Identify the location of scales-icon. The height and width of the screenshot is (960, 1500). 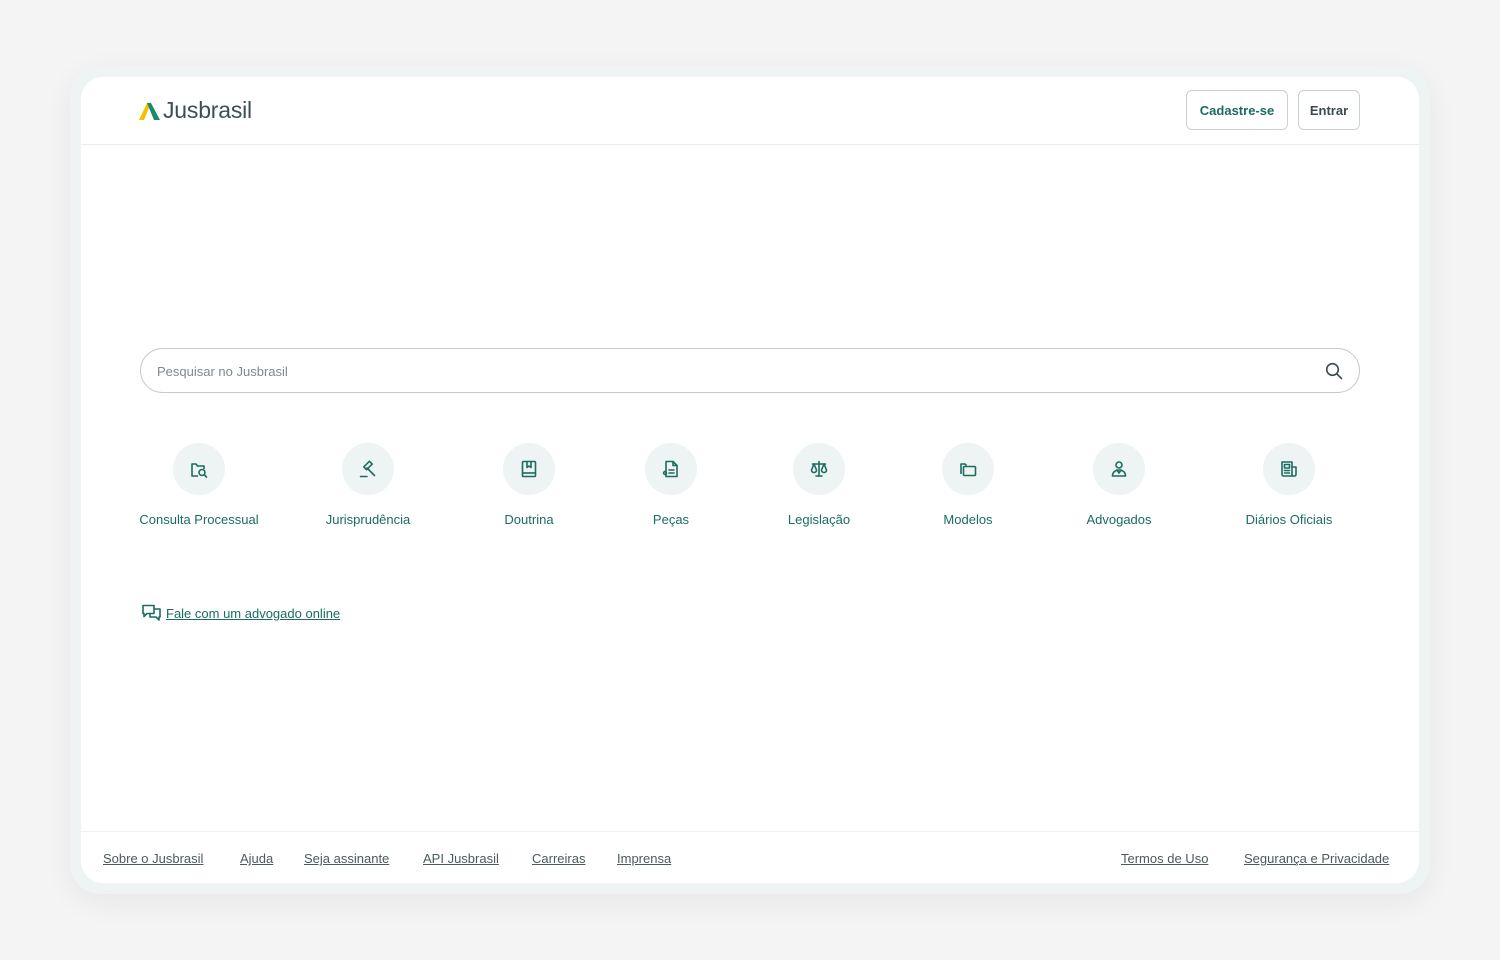
(819, 468).